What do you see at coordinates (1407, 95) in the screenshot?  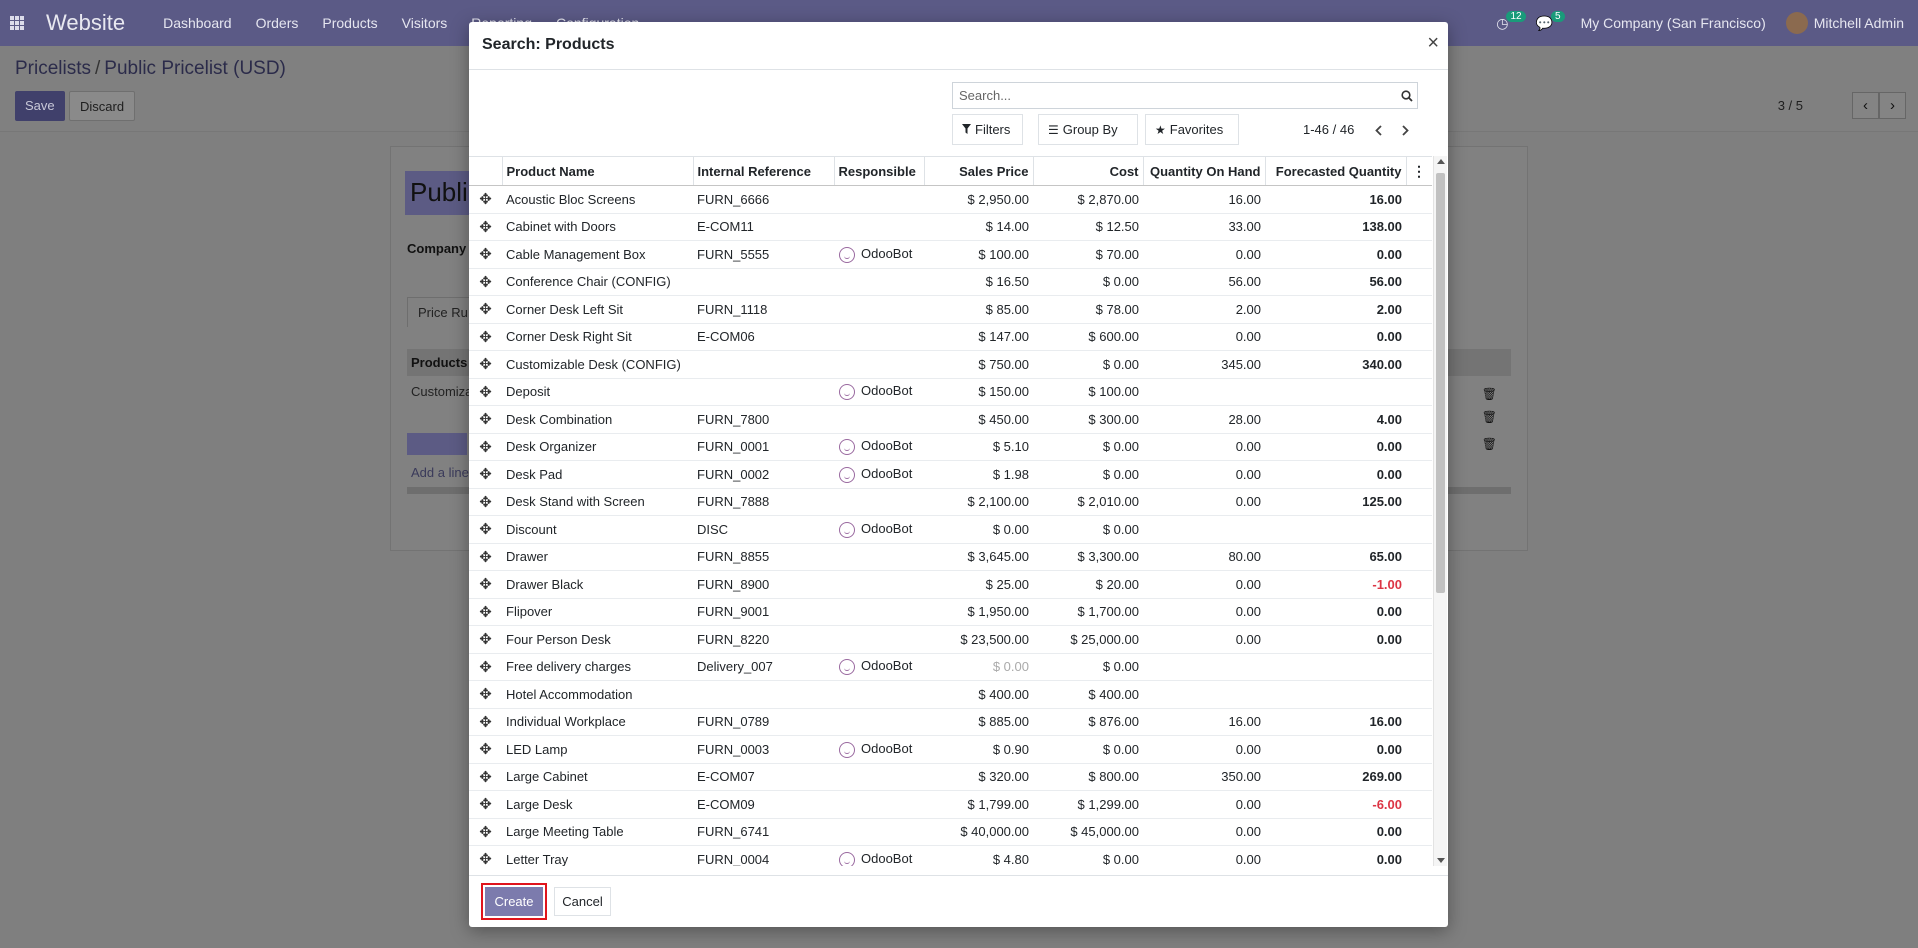 I see `search-icon` at bounding box center [1407, 95].